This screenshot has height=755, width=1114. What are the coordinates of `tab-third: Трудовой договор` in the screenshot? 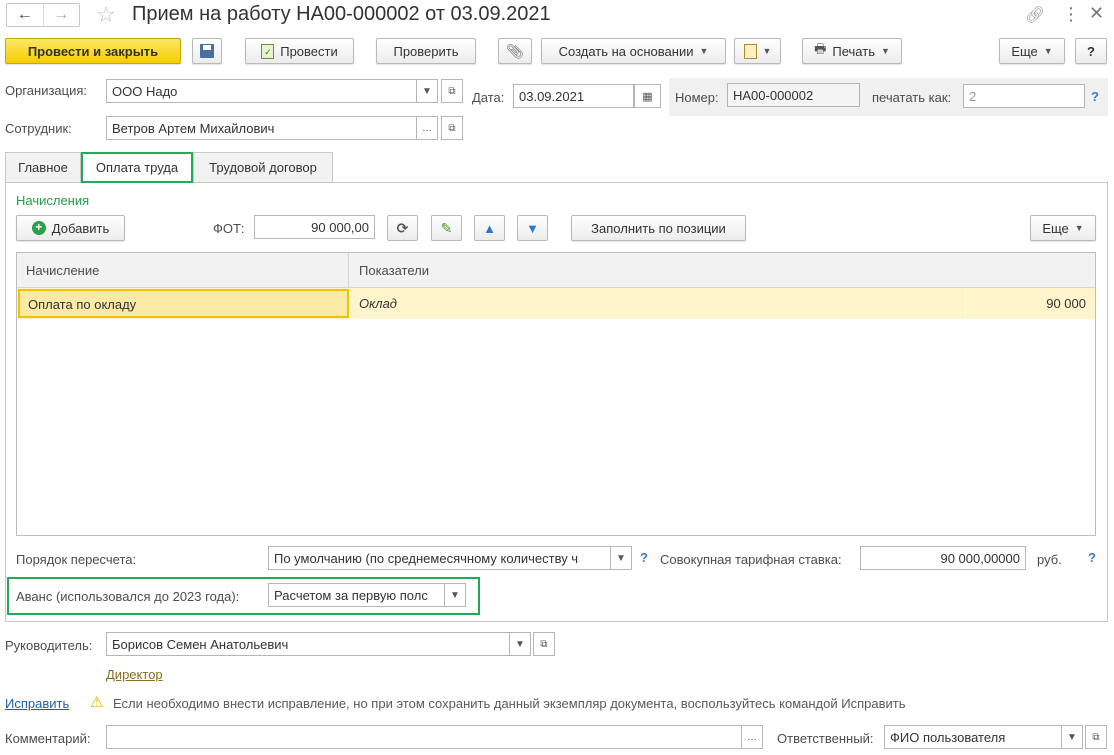 It's located at (263, 167).